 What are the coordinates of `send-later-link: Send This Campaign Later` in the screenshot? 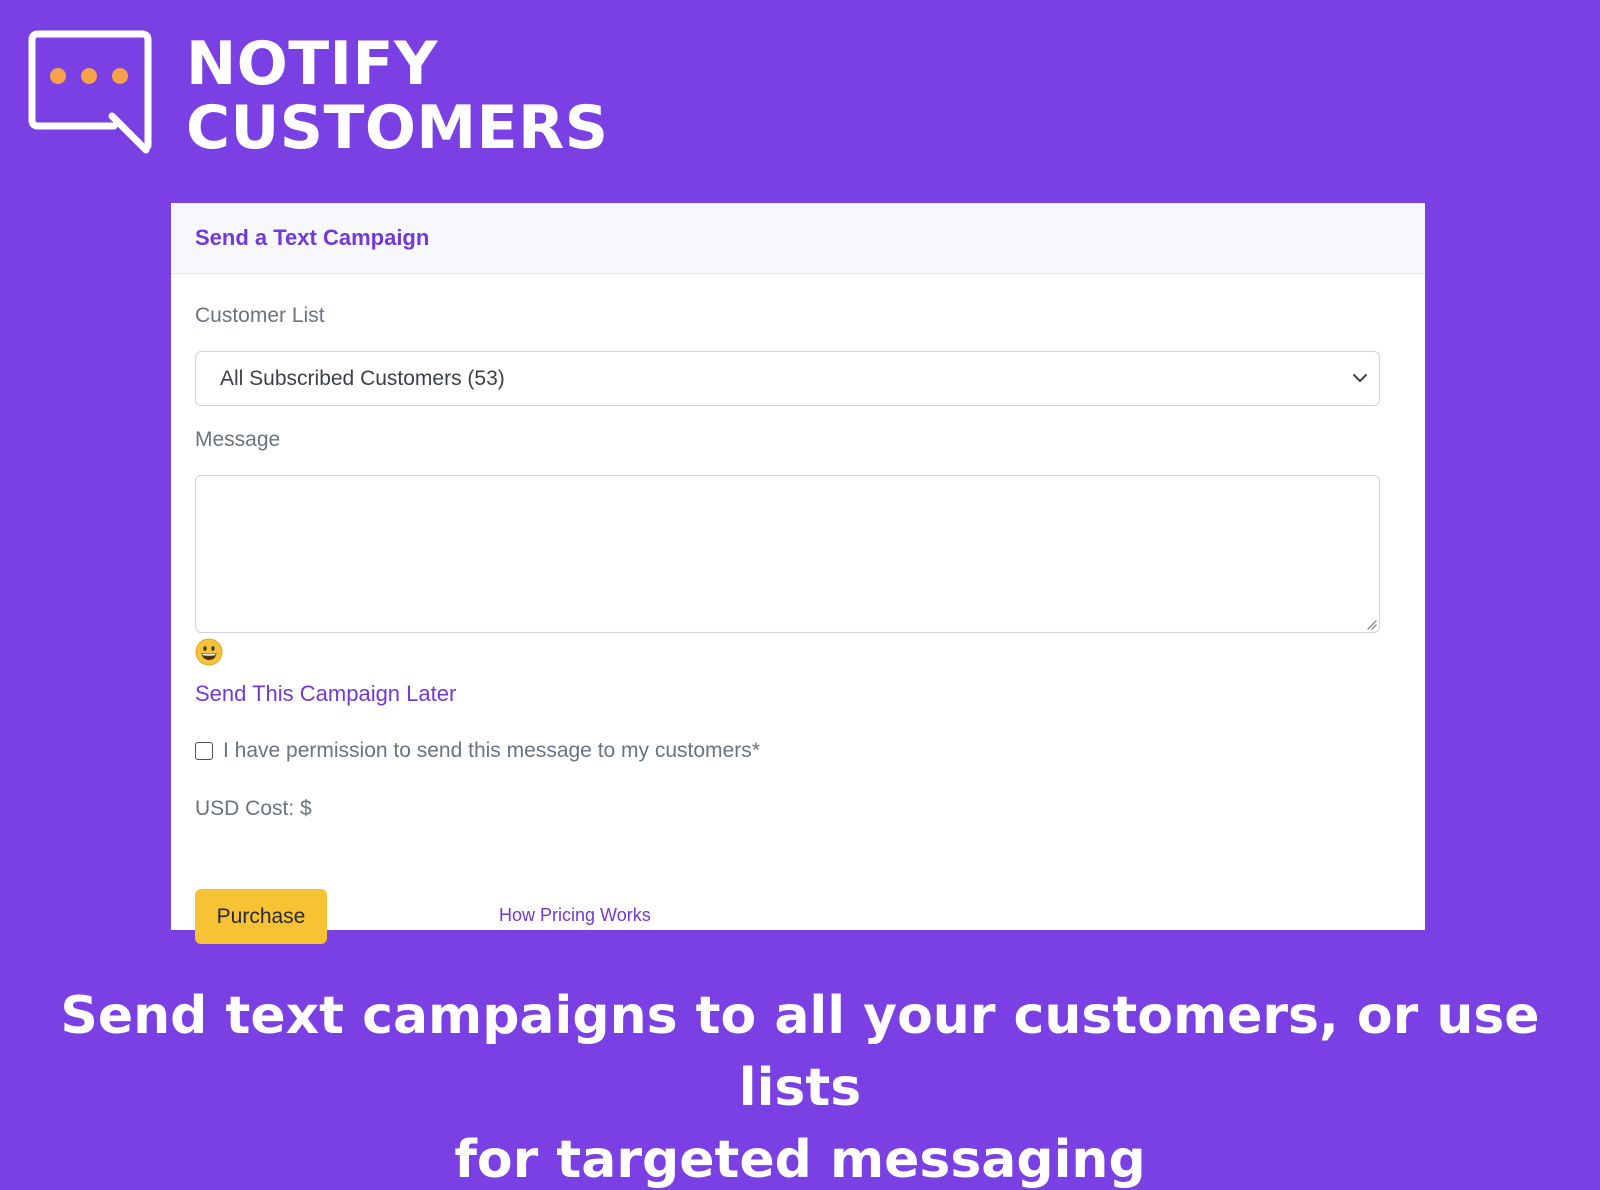 It's located at (325, 694).